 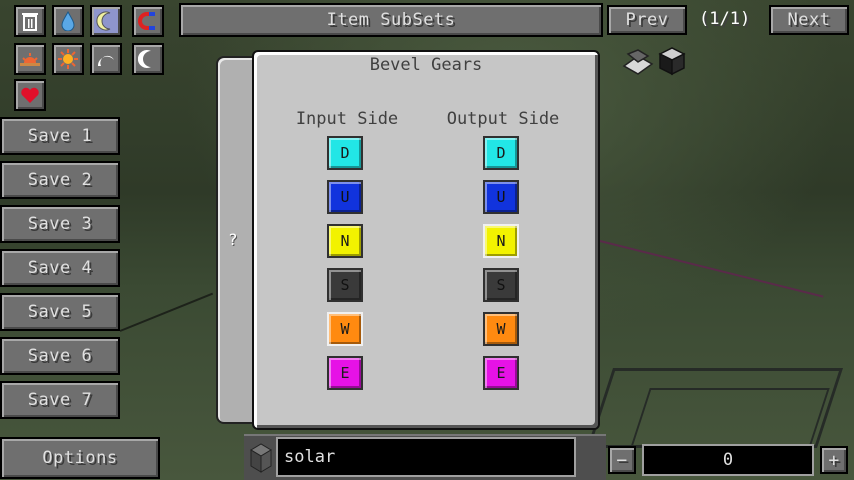 I want to click on moon-icon, so click(x=148, y=59).